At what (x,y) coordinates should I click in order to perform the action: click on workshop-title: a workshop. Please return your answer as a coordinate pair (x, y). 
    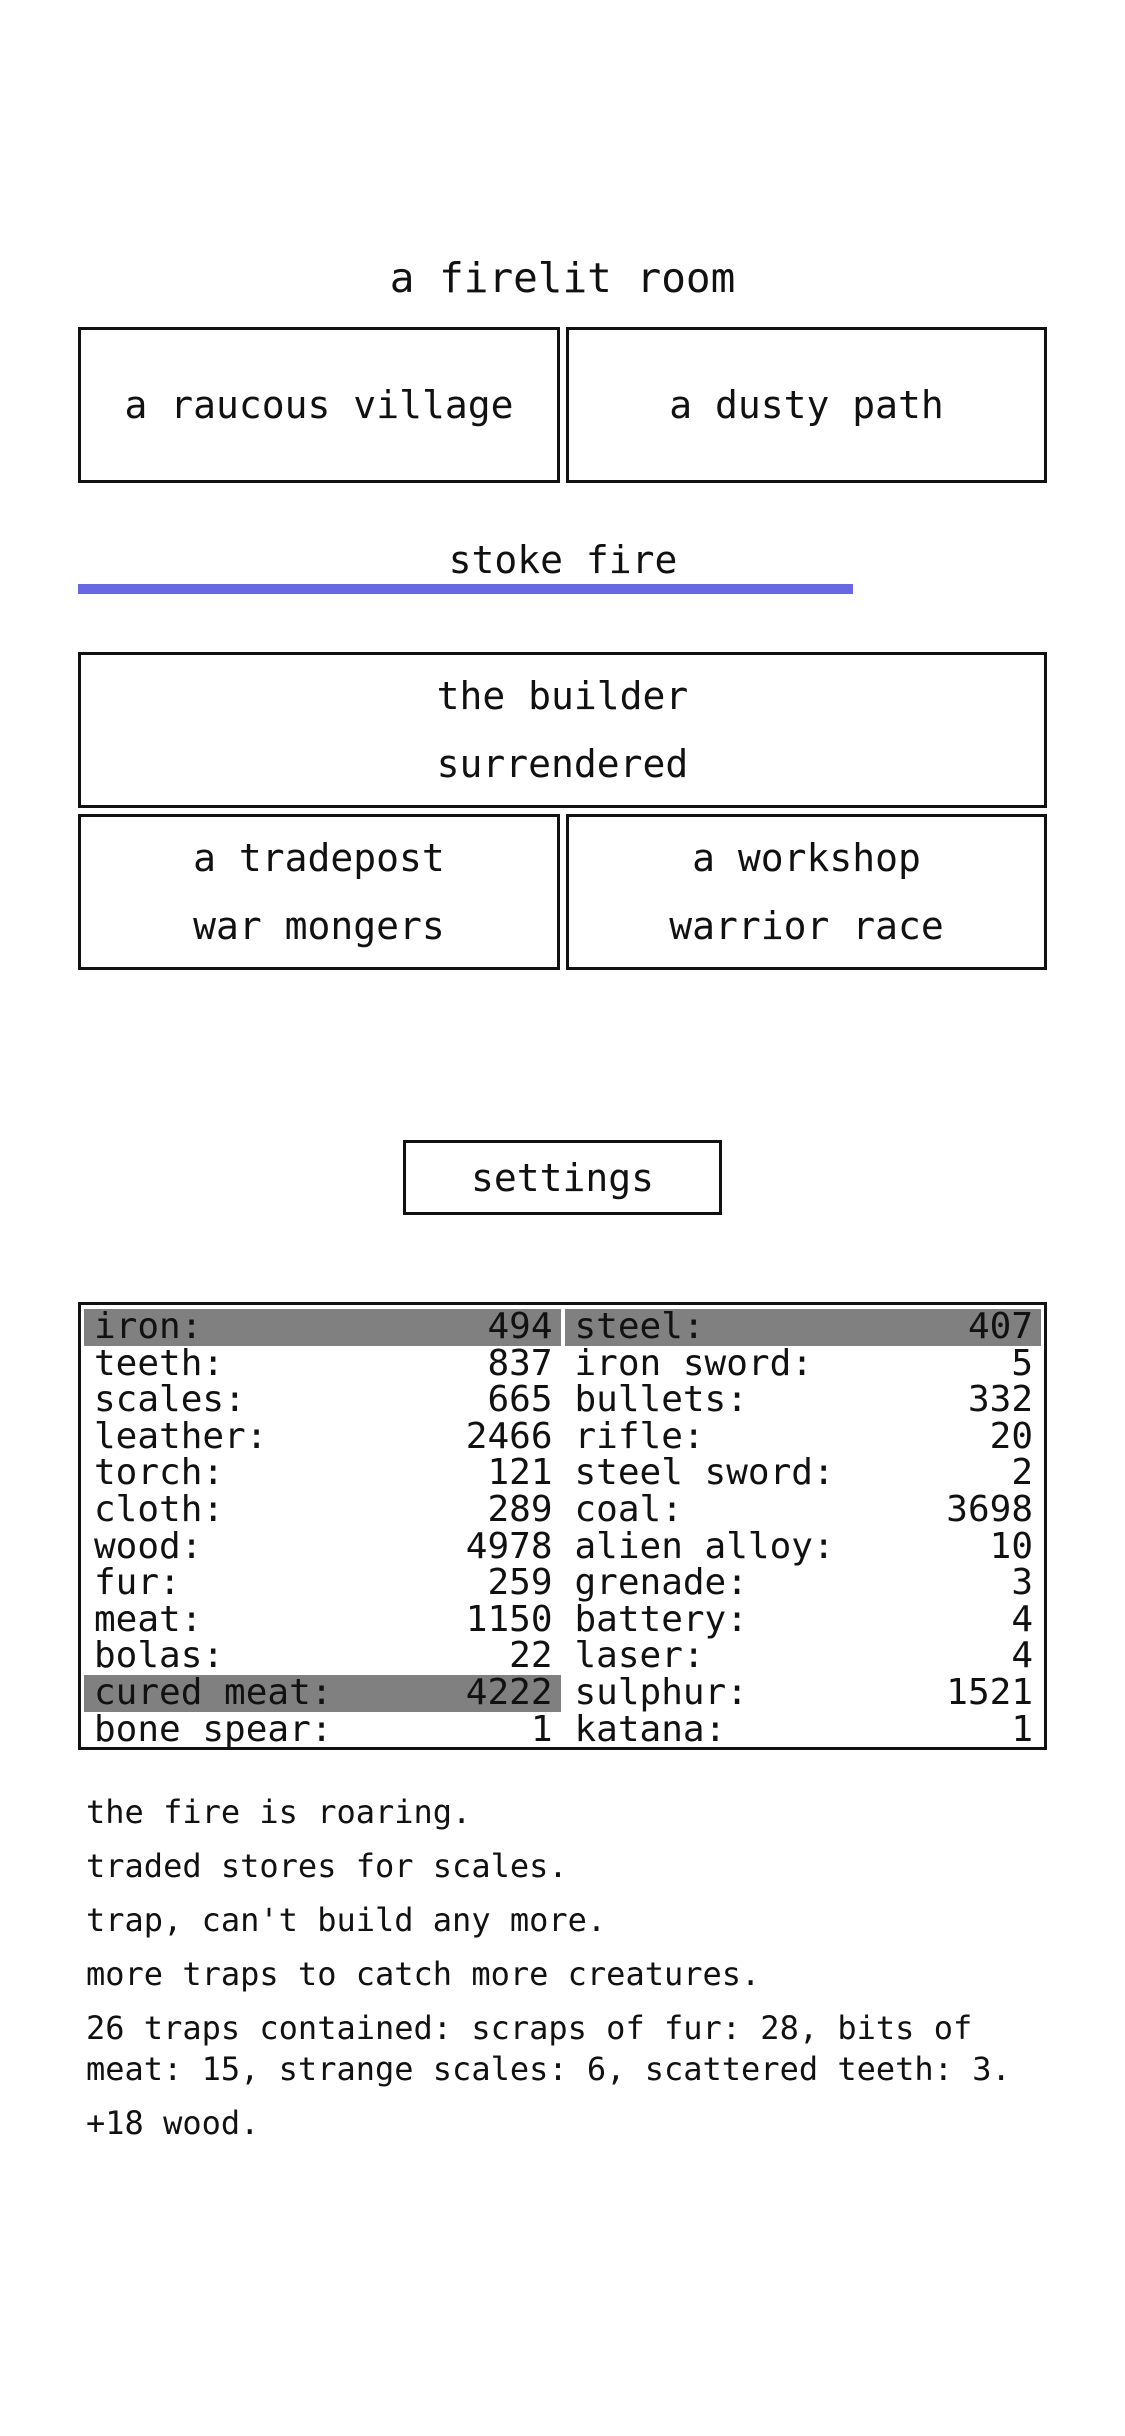
    Looking at the image, I should click on (806, 858).